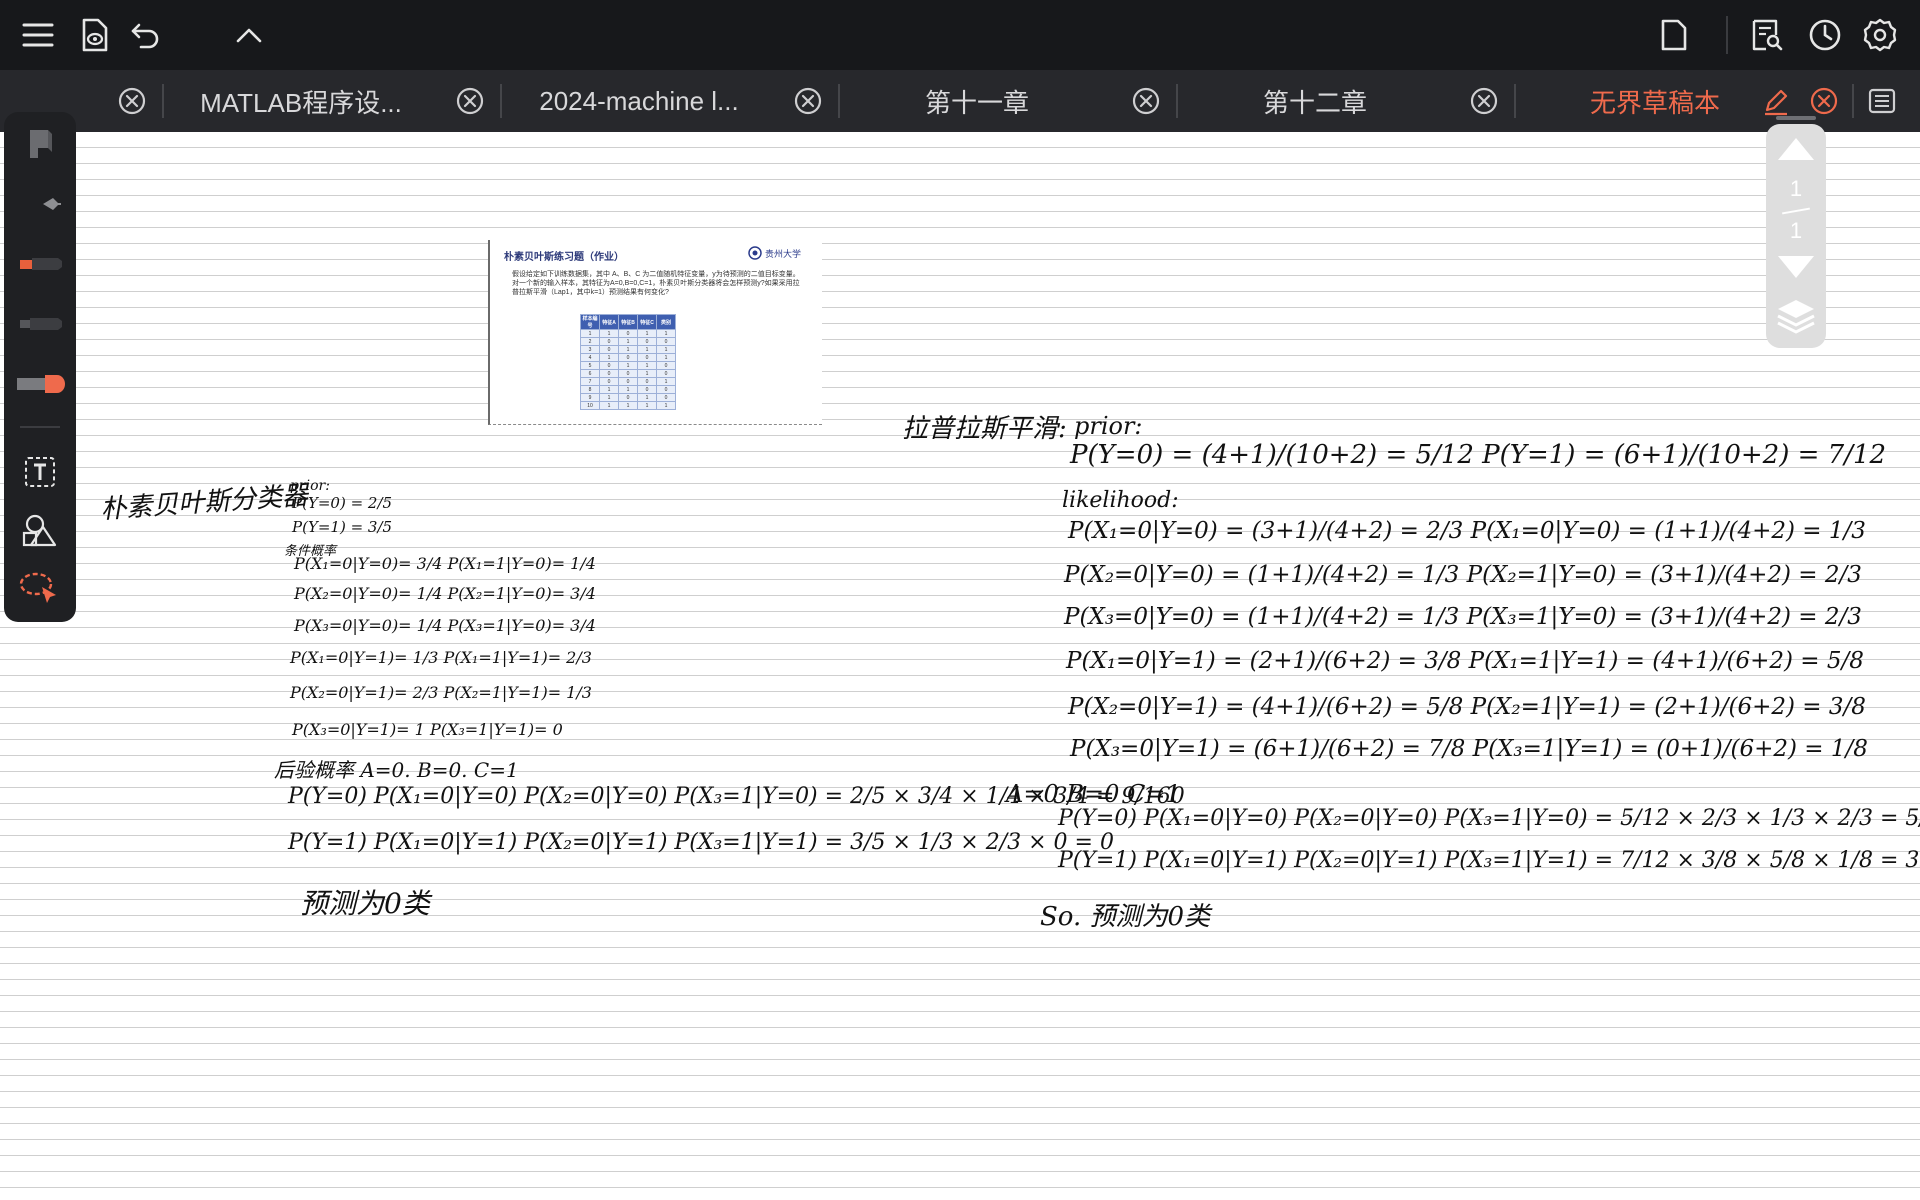 Image resolution: width=1920 pixels, height=1200 pixels. What do you see at coordinates (249, 35) in the screenshot?
I see `chevron-up-icon` at bounding box center [249, 35].